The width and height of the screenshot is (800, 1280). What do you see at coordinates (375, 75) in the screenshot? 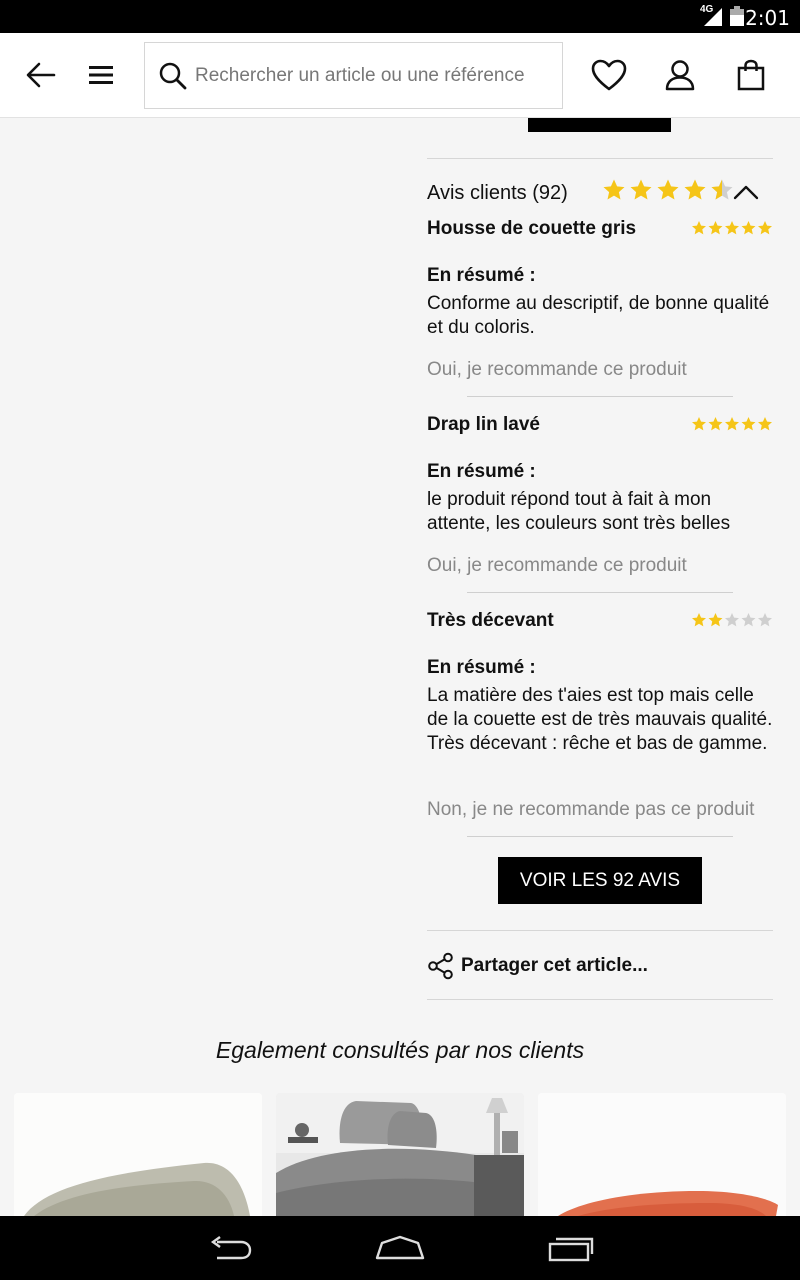
I see `search-input` at bounding box center [375, 75].